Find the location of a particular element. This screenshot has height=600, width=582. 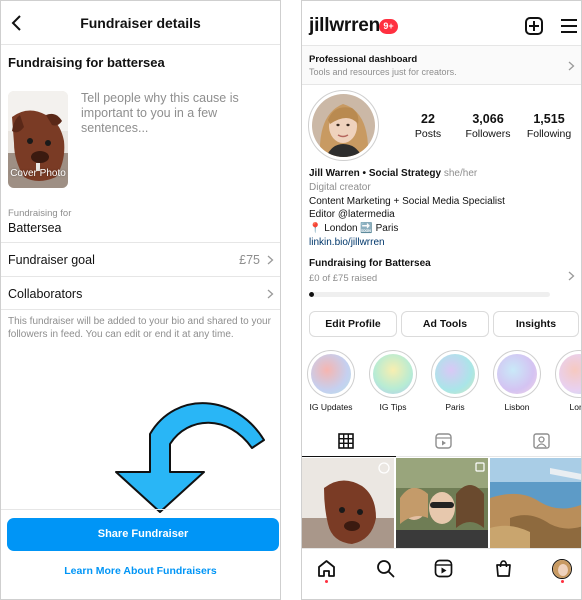

profile-photo is located at coordinates (343, 125).